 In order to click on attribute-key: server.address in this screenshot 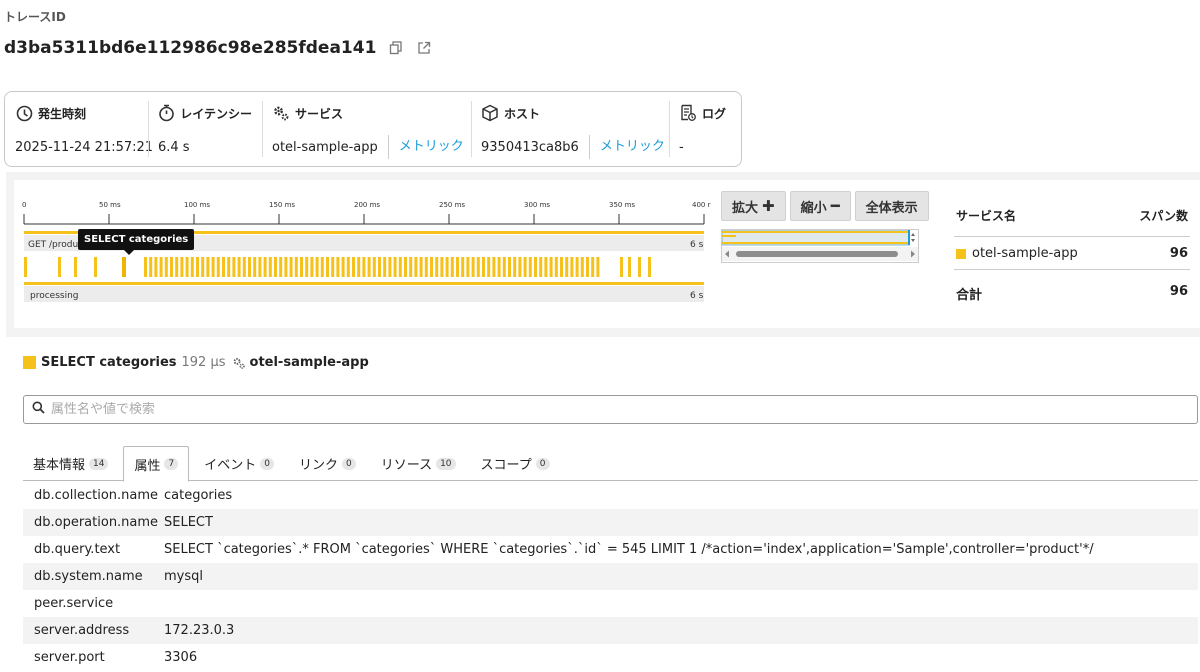, I will do `click(82, 630)`.